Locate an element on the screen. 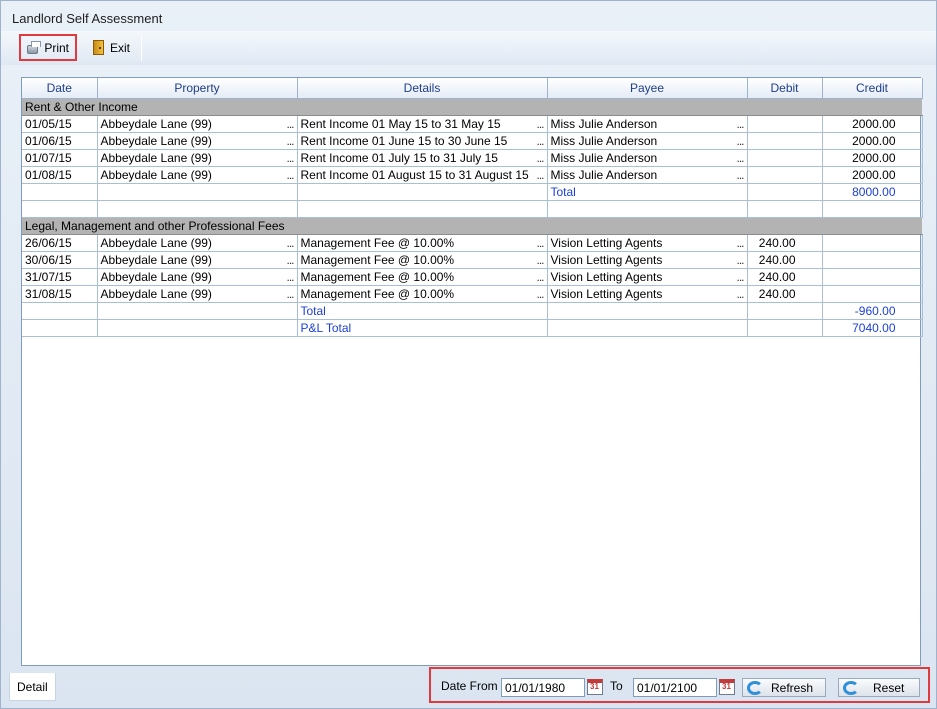  refresh-button: Refresh is located at coordinates (784, 687).